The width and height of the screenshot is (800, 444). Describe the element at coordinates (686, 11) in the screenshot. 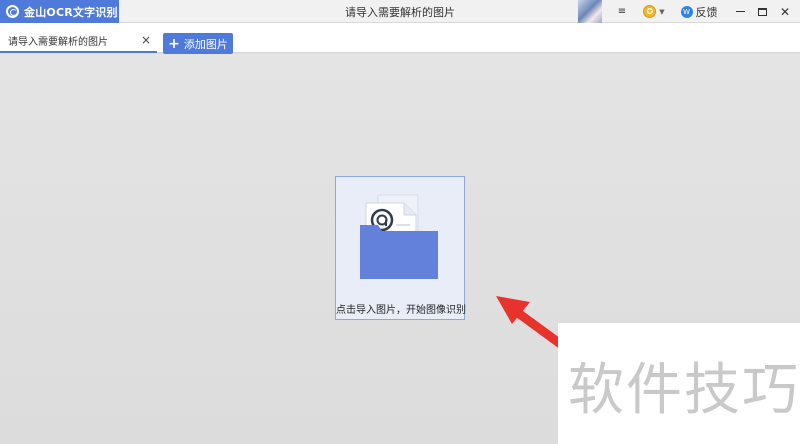

I see `feedback-icon: W` at that location.